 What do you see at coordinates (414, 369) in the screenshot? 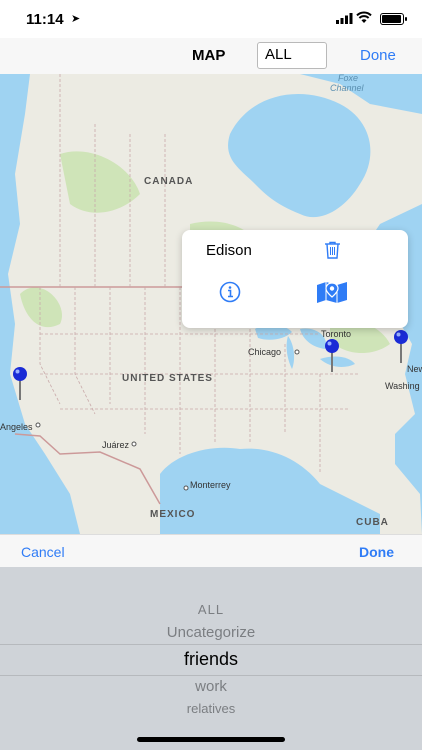
I see `map-label-new-york: New` at bounding box center [414, 369].